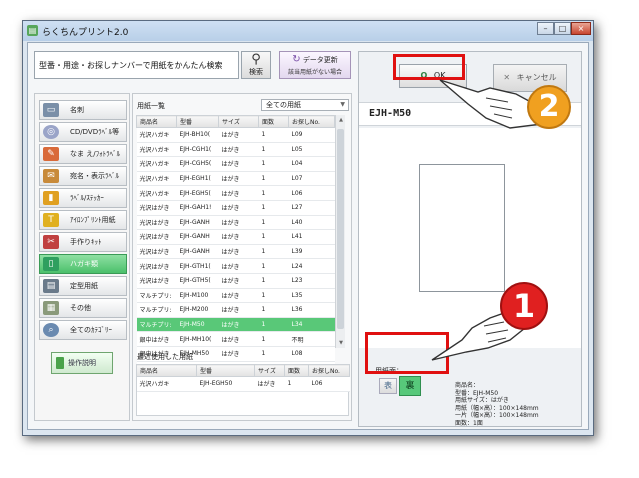 This screenshot has width=639, height=478. I want to click on paper-list-heading: 用紙一覧, so click(151, 106).